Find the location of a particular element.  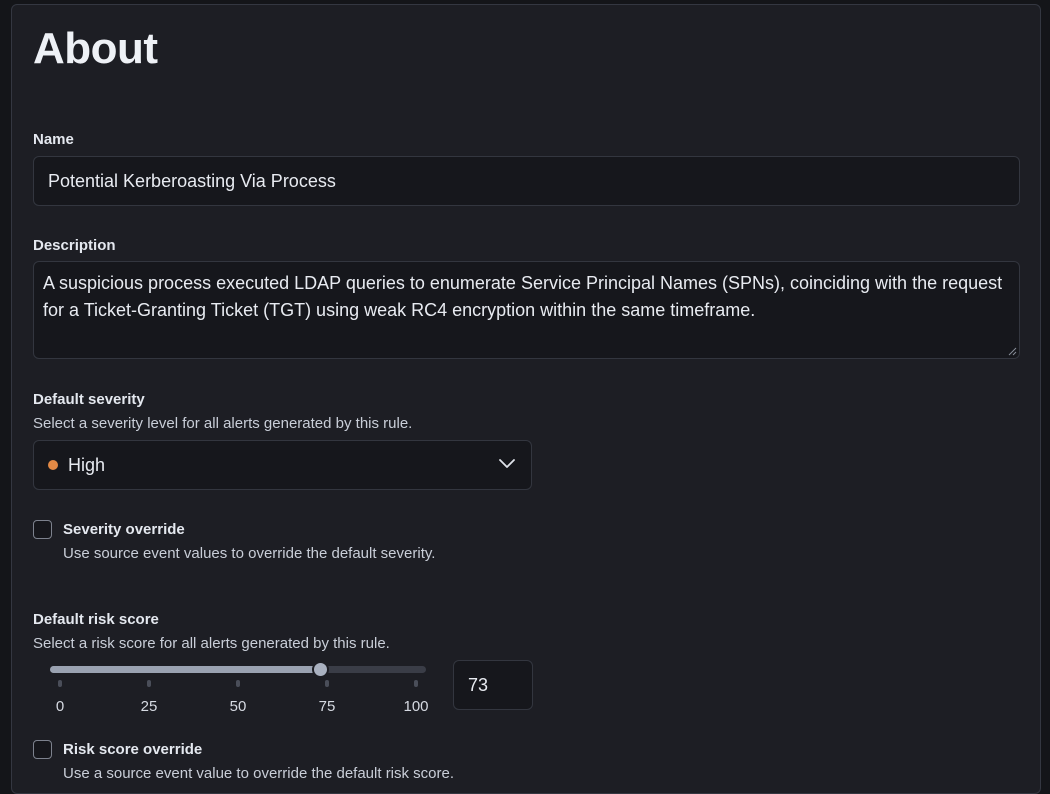

resize-grip-icon is located at coordinates (1012, 351).